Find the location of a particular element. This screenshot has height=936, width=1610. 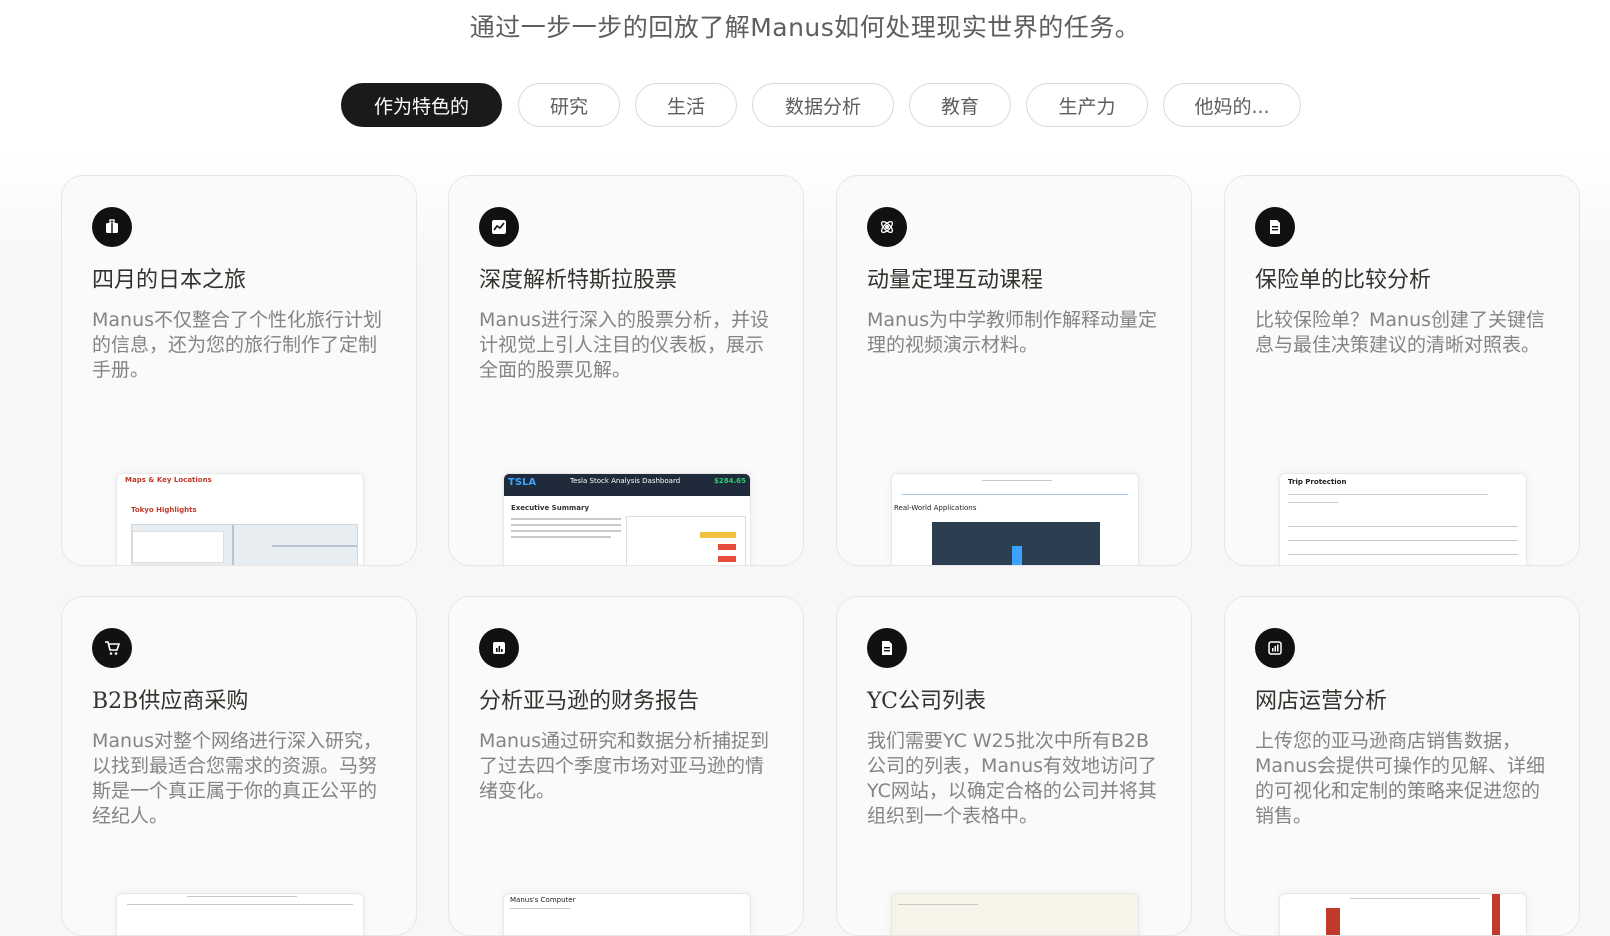

cart-icon is located at coordinates (112, 648).